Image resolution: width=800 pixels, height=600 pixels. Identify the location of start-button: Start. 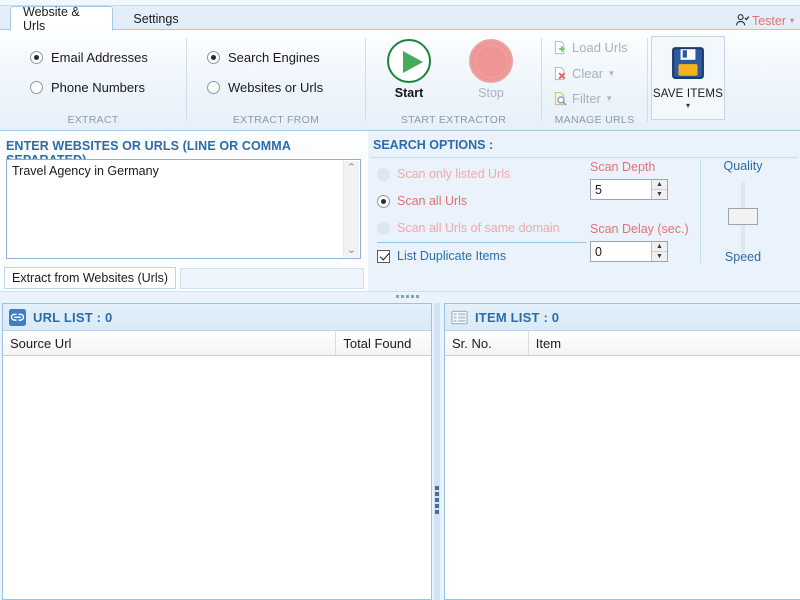
(409, 69).